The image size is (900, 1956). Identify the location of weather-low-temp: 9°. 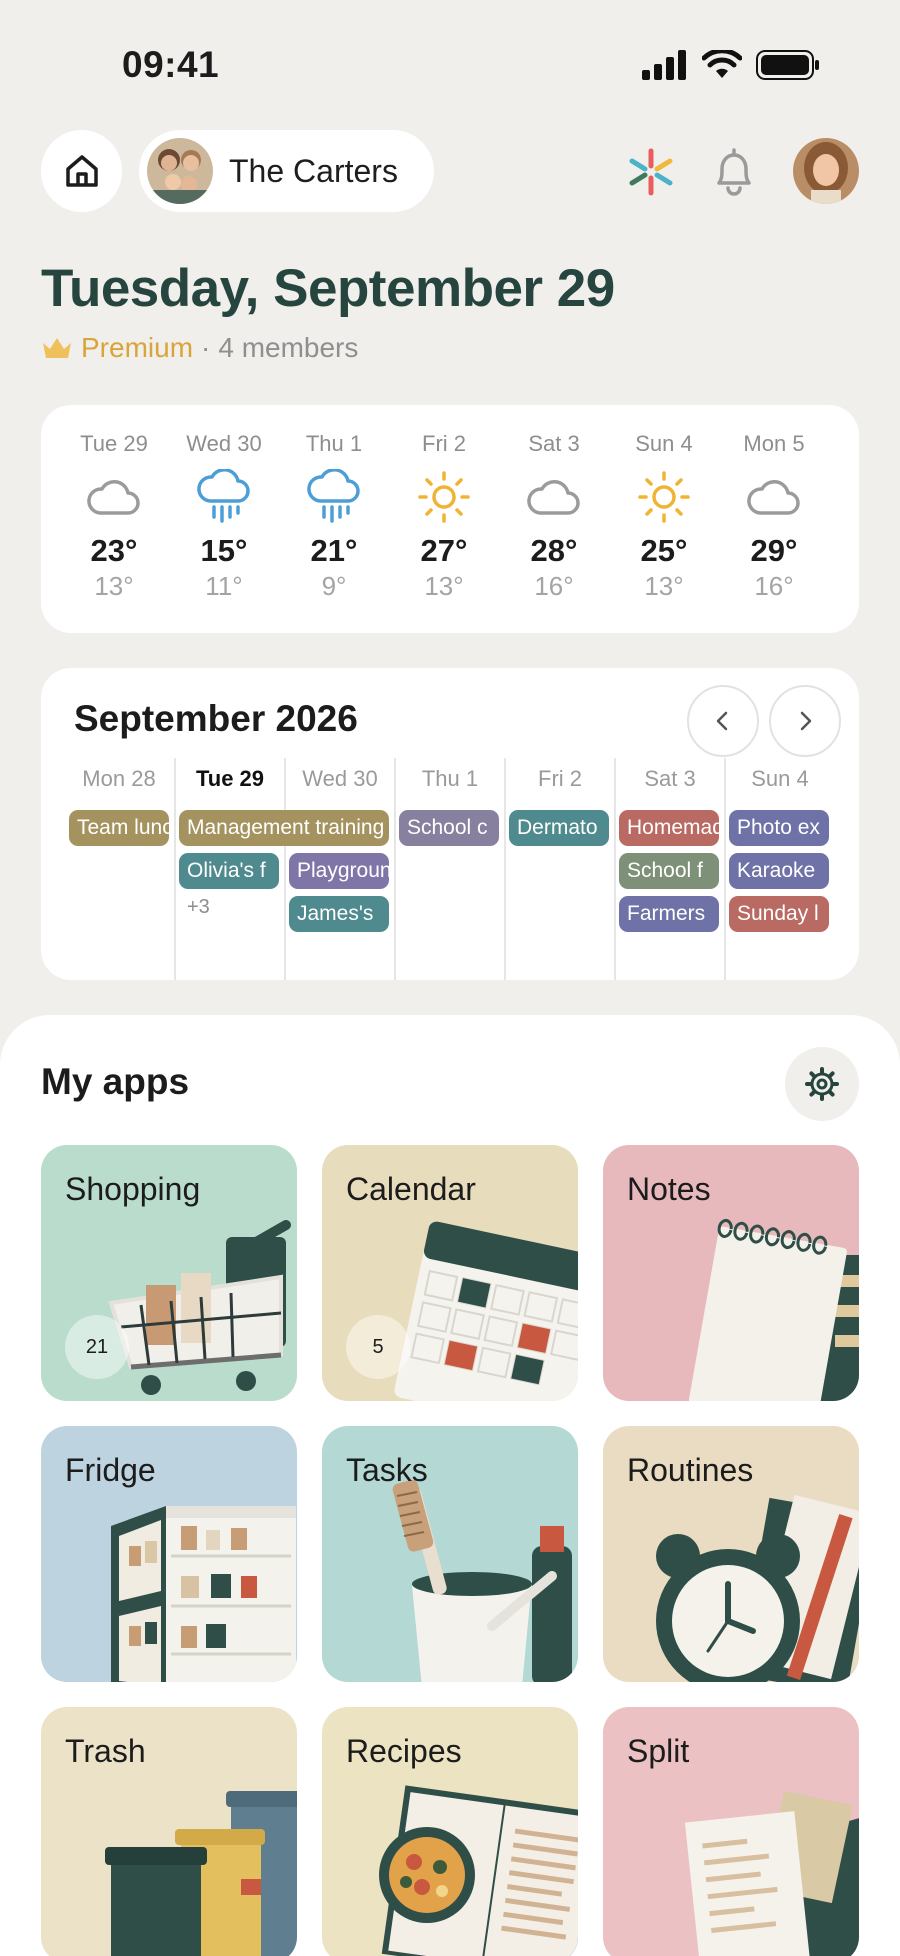
(334, 586).